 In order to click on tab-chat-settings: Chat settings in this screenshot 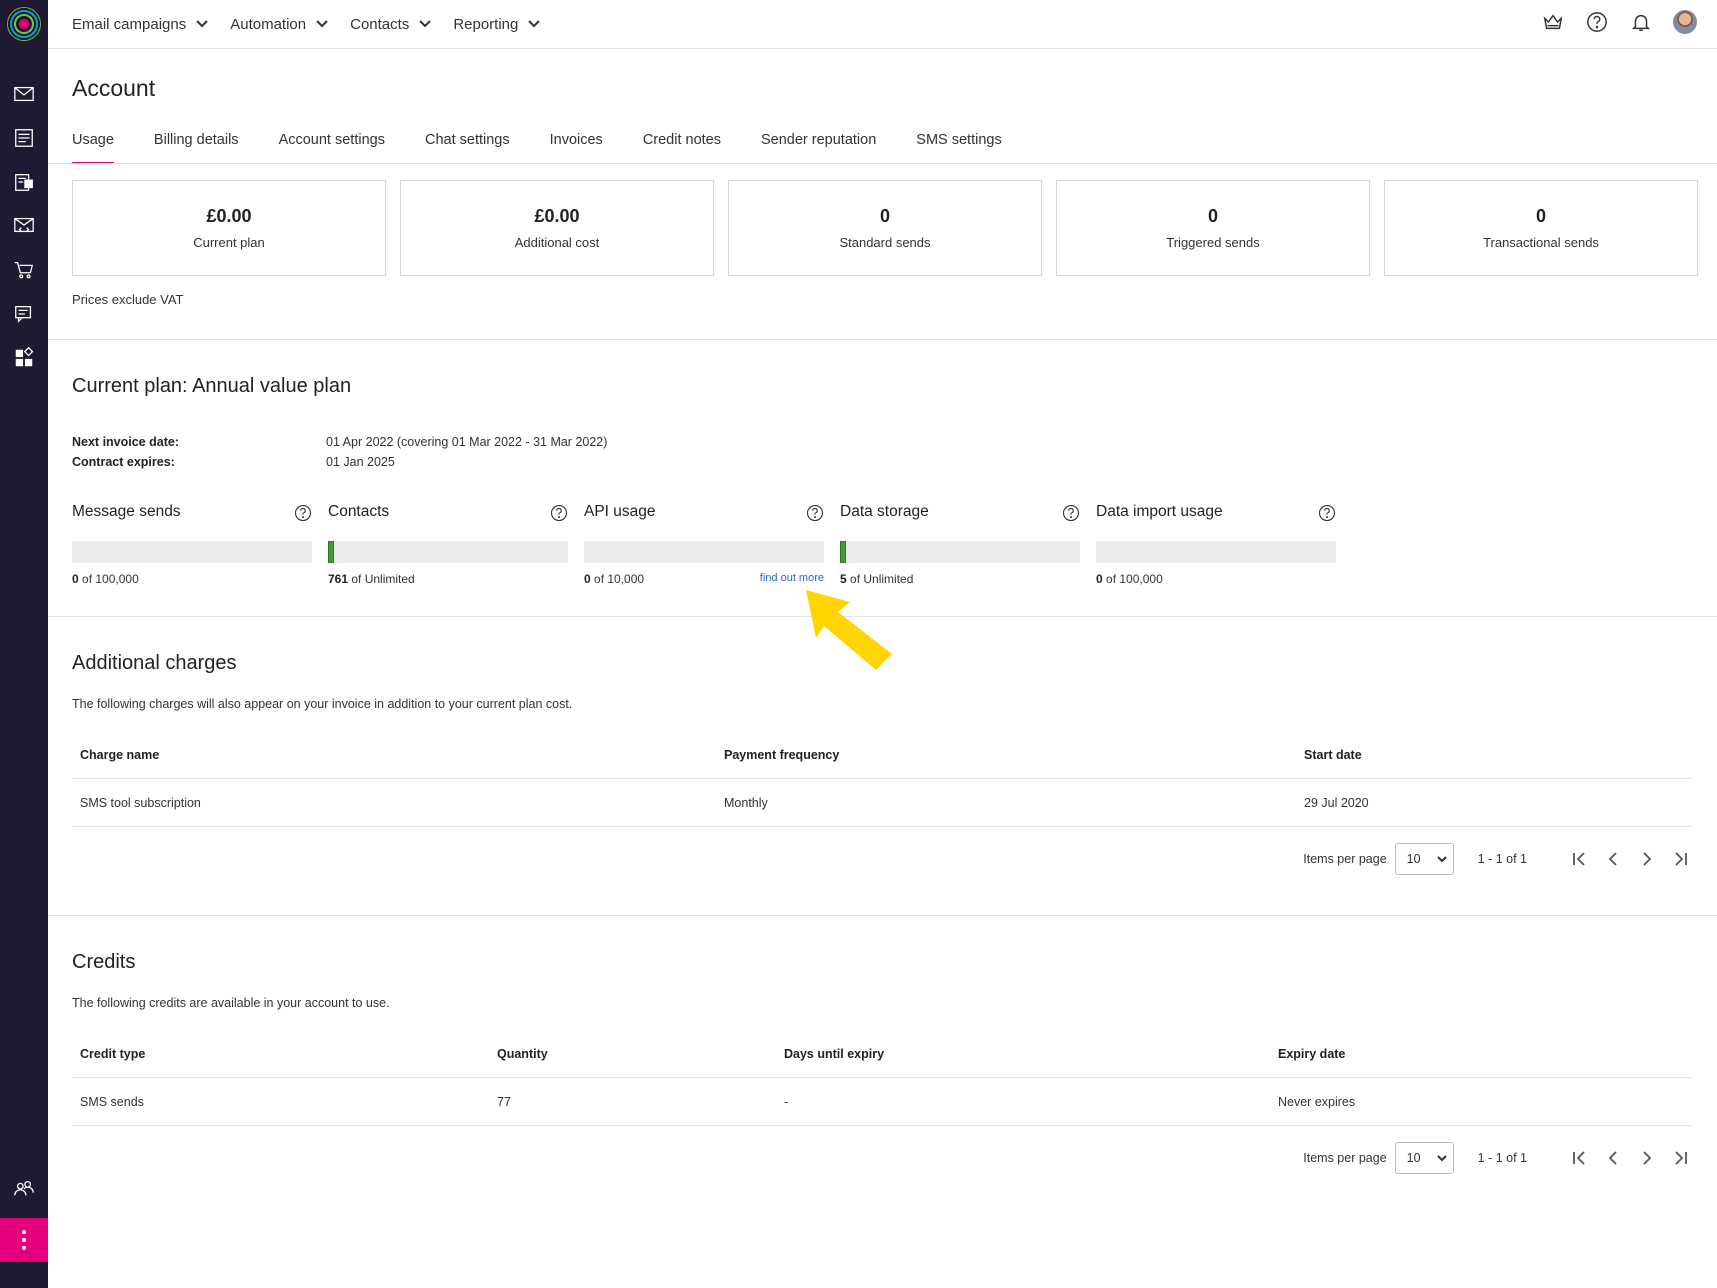, I will do `click(467, 139)`.